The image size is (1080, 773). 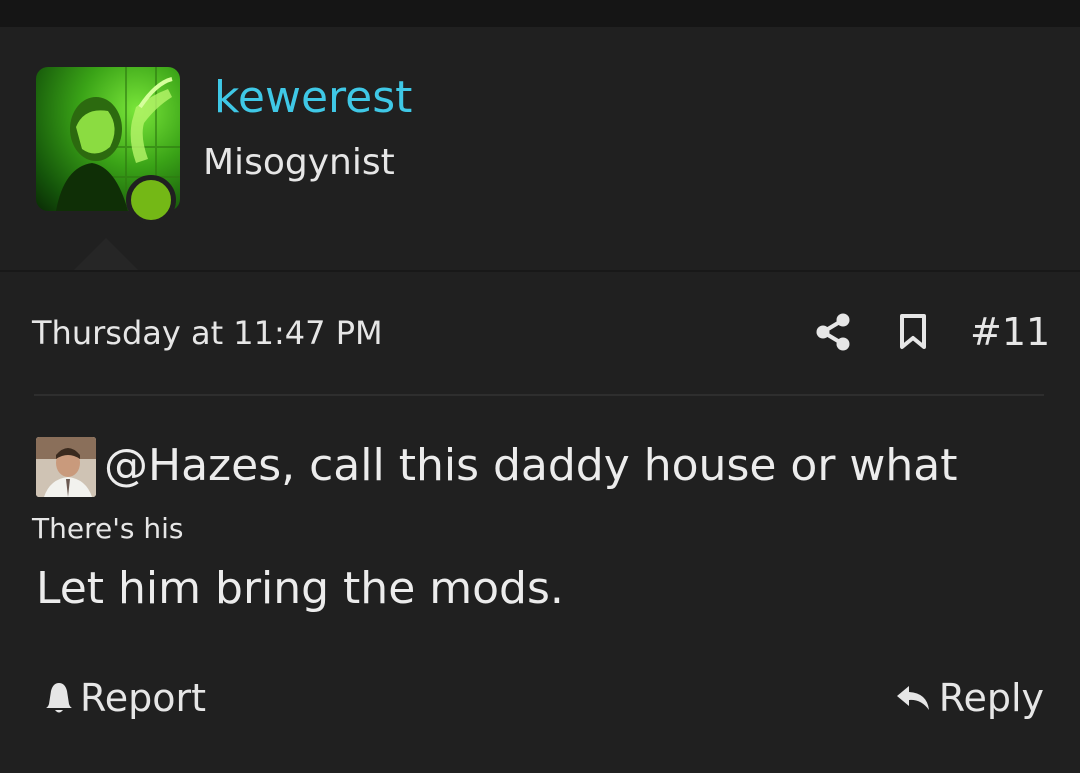 I want to click on post-number-link: #11, so click(x=1010, y=332).